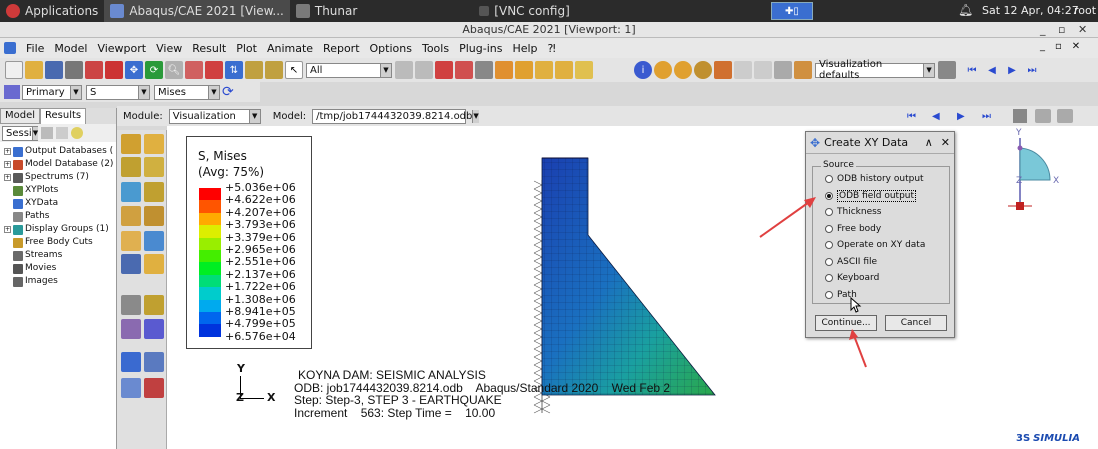 Image resolution: width=1098 pixels, height=449 pixels. Describe the element at coordinates (154, 144) in the screenshot. I see `plot-deformed-icon` at that location.